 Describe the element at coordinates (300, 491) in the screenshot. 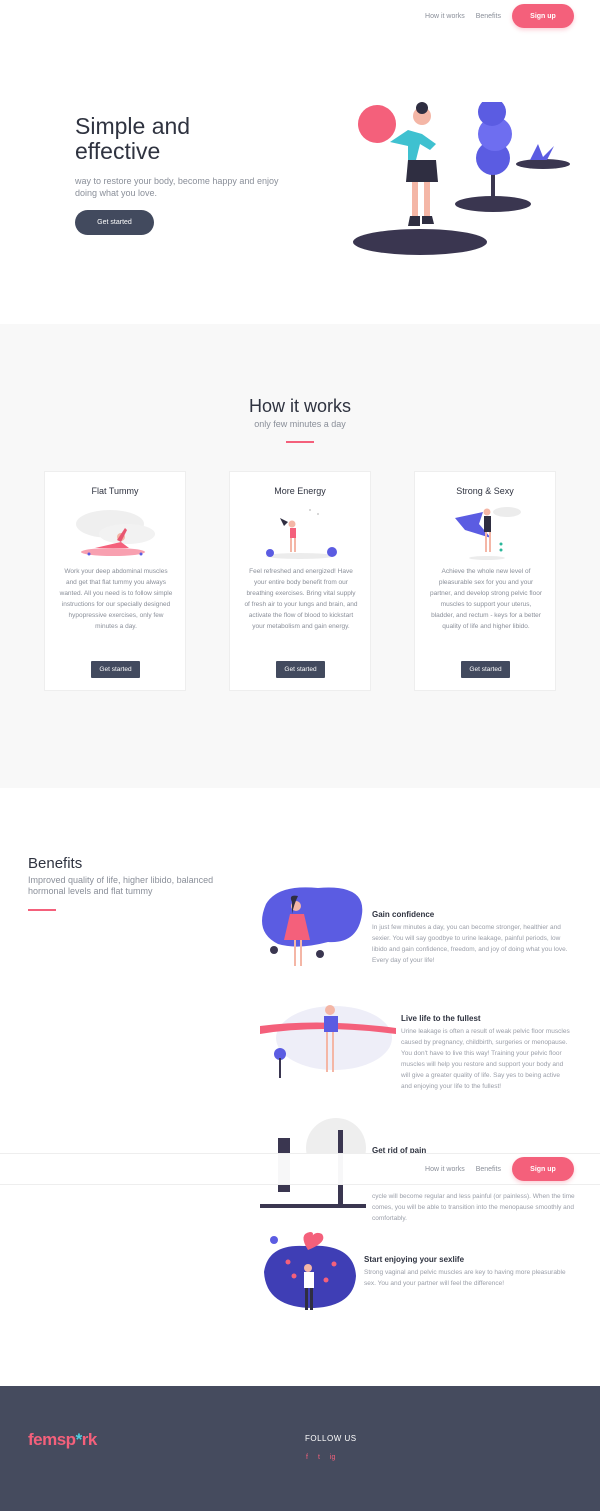

I see `card-title: More Energy` at that location.